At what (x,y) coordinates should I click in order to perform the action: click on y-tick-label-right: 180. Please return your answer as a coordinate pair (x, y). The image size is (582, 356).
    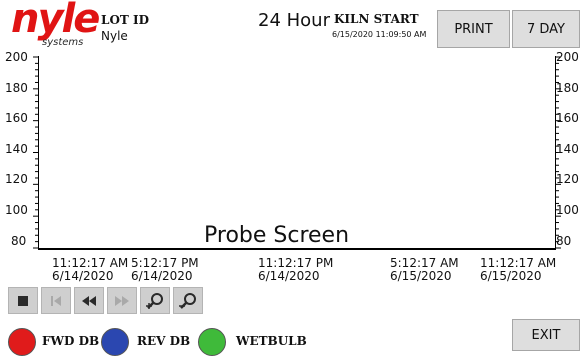
    Looking at the image, I should click on (567, 88).